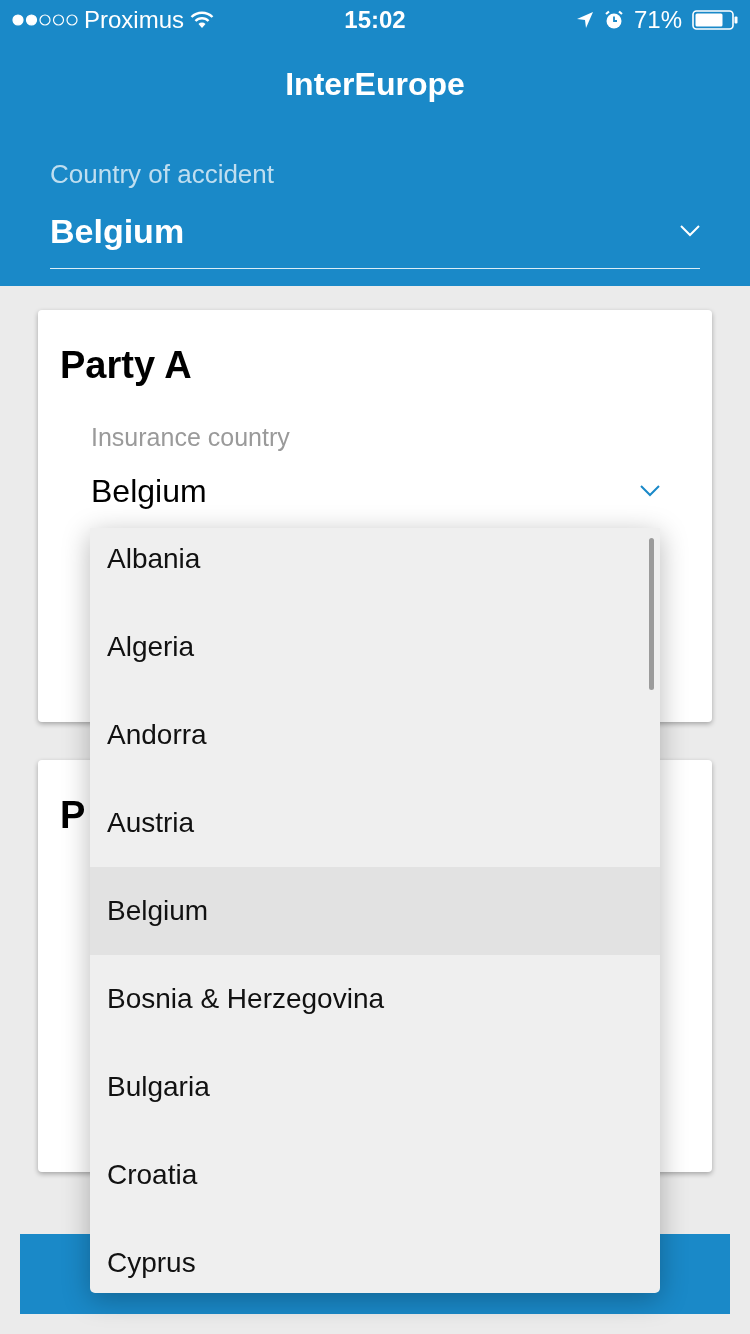  I want to click on location-arrow-icon, so click(584, 20).